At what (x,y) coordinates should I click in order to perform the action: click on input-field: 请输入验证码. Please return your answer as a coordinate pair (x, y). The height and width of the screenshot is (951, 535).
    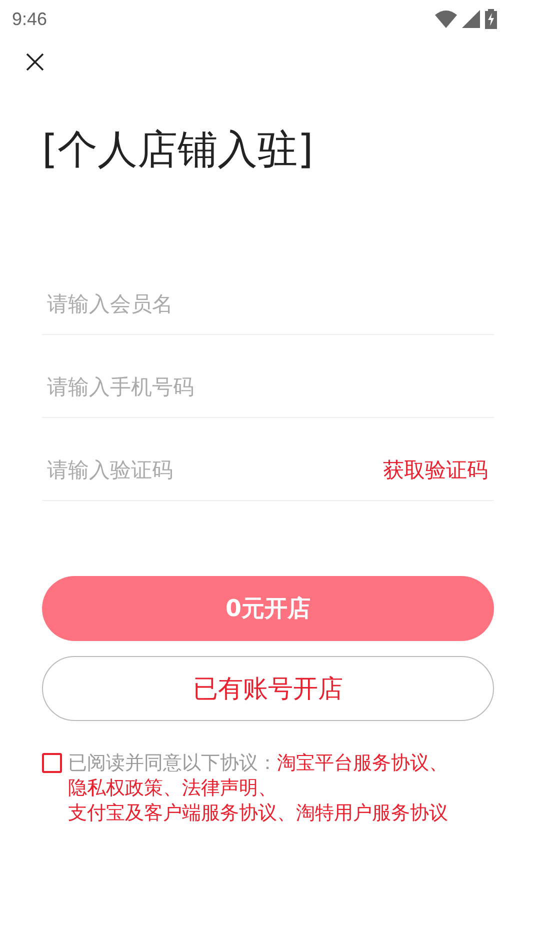
    Looking at the image, I should click on (209, 470).